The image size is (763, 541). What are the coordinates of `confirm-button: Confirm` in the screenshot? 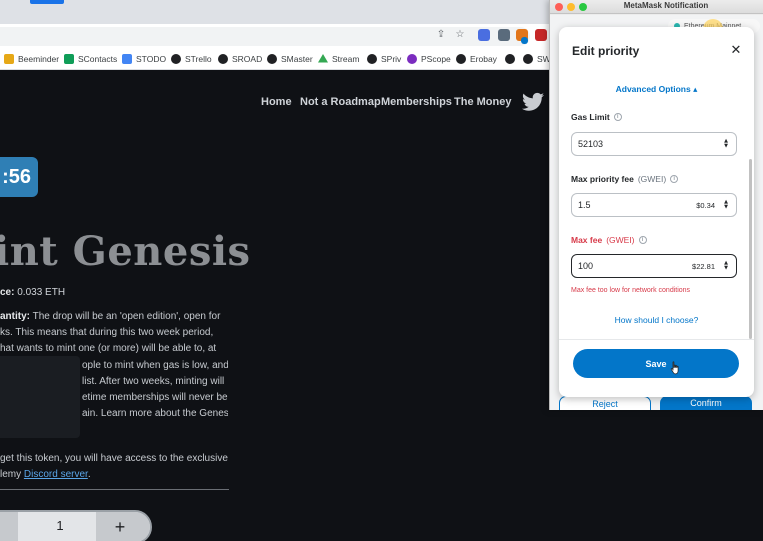 It's located at (706, 403).